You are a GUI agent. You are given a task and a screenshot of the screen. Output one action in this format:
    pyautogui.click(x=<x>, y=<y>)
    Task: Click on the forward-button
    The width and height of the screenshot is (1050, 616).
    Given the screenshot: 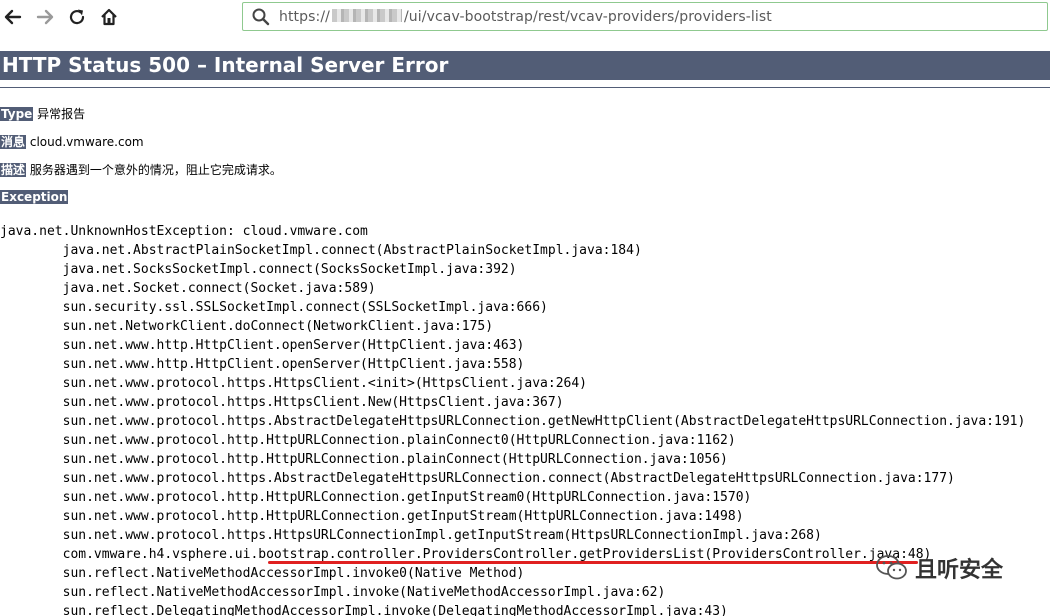 What is the action you would take?
    pyautogui.click(x=45, y=17)
    